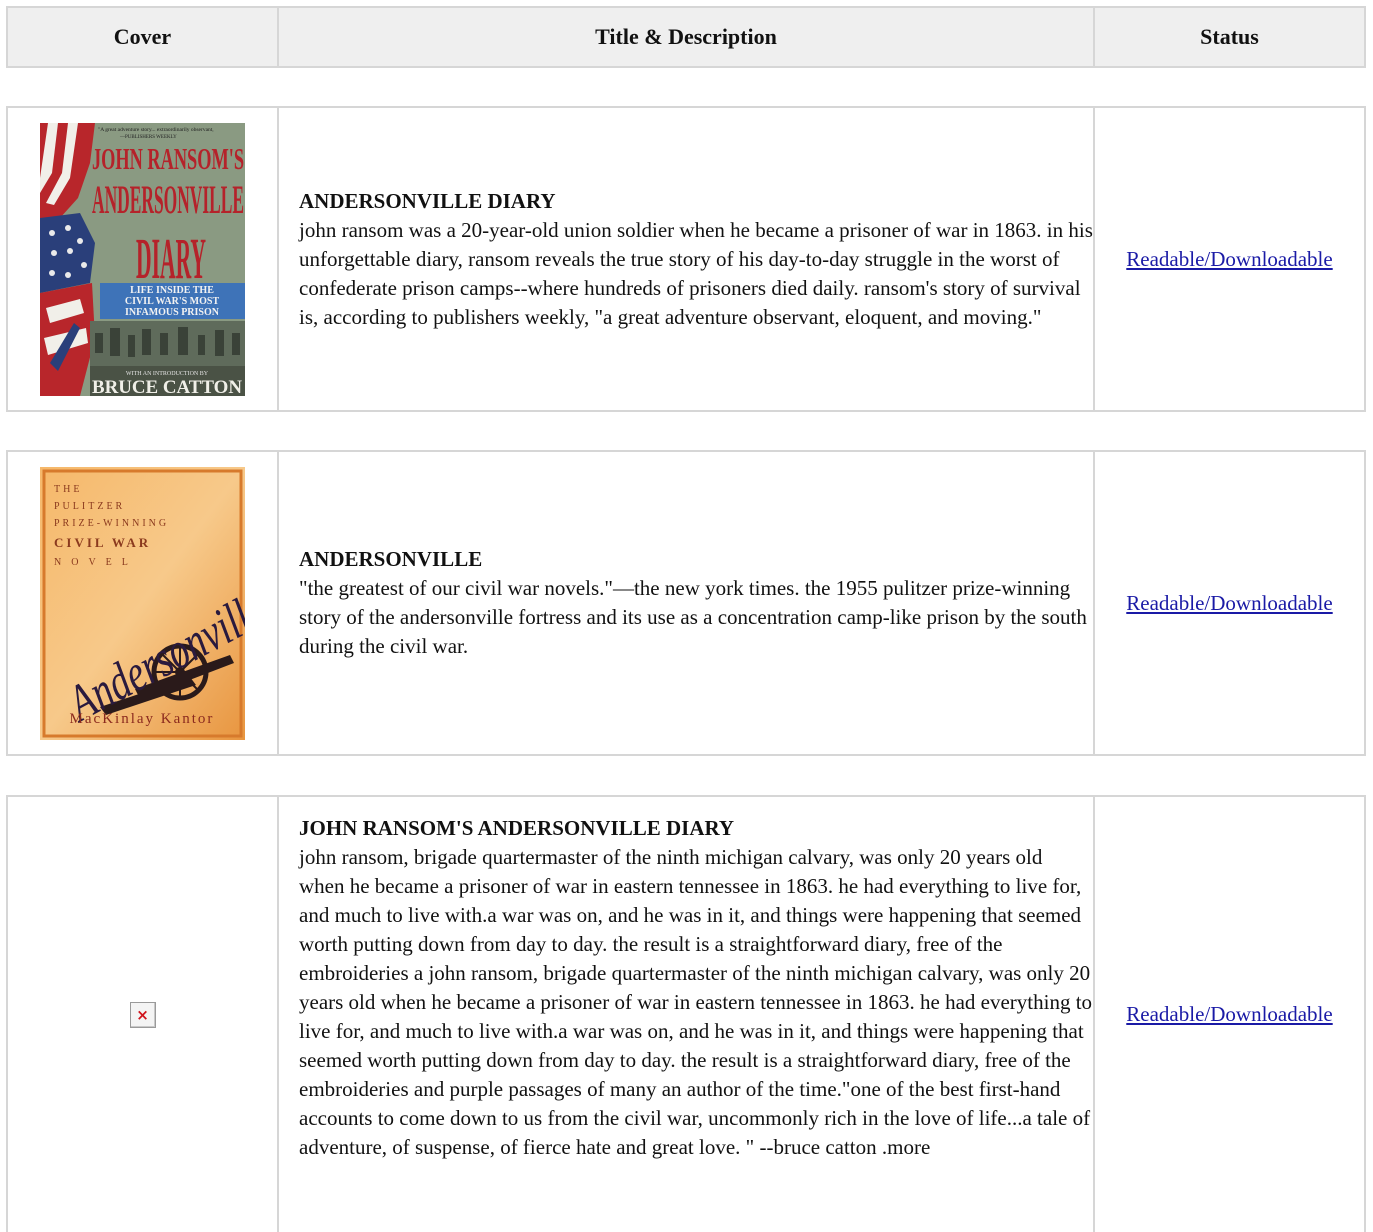  What do you see at coordinates (96, 562) in the screenshot?
I see `cover-line-novel: NOVEL` at bounding box center [96, 562].